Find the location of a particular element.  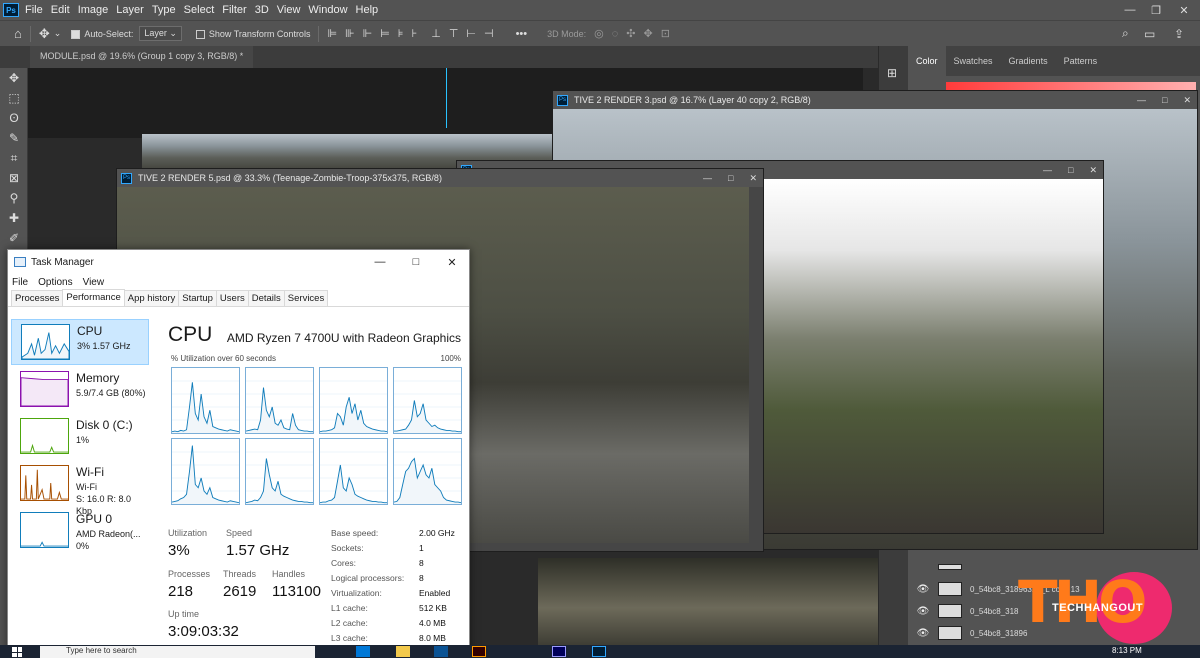

sidebar-item-disk: Disk 0 (C:) 1% is located at coordinates (80, 437).